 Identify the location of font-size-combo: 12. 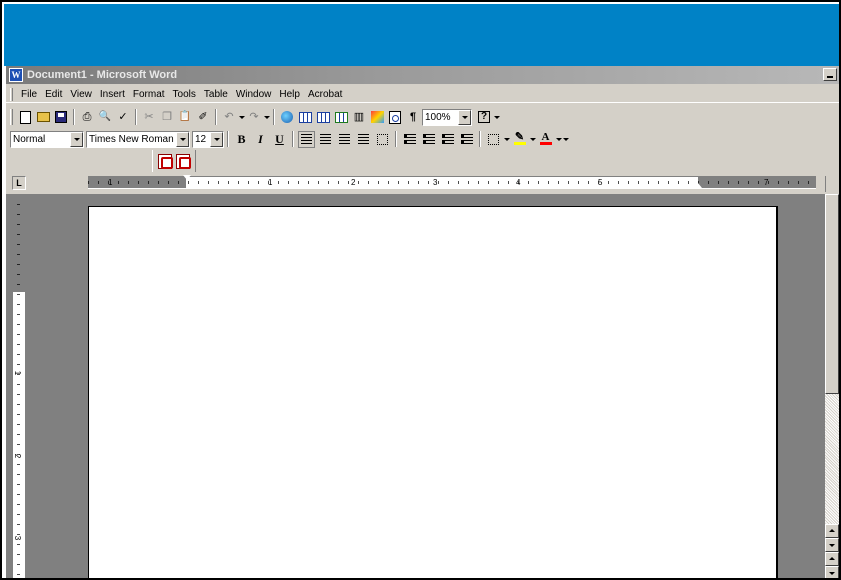
(208, 139).